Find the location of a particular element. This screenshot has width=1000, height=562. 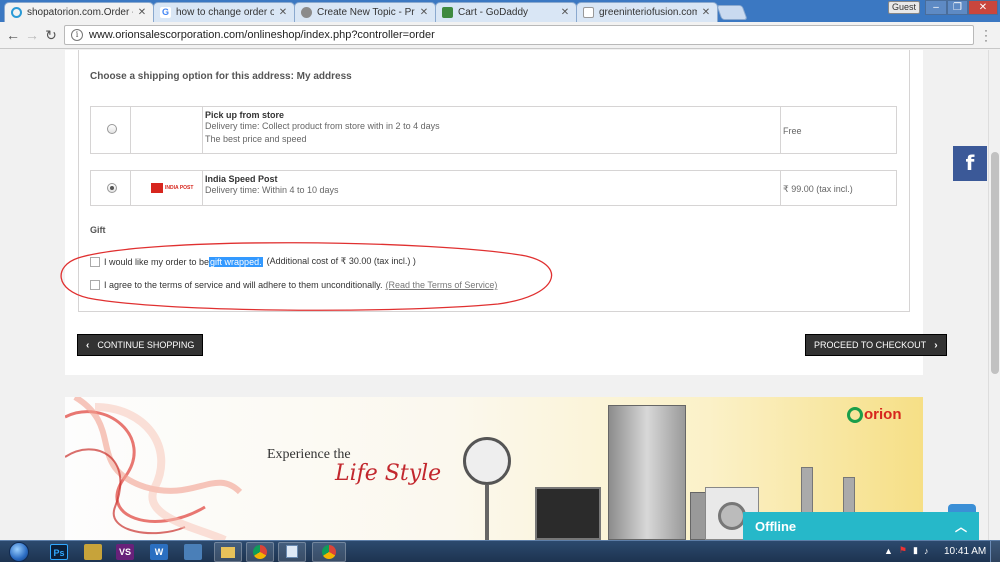

notepad-taskbar-button is located at coordinates (292, 552).